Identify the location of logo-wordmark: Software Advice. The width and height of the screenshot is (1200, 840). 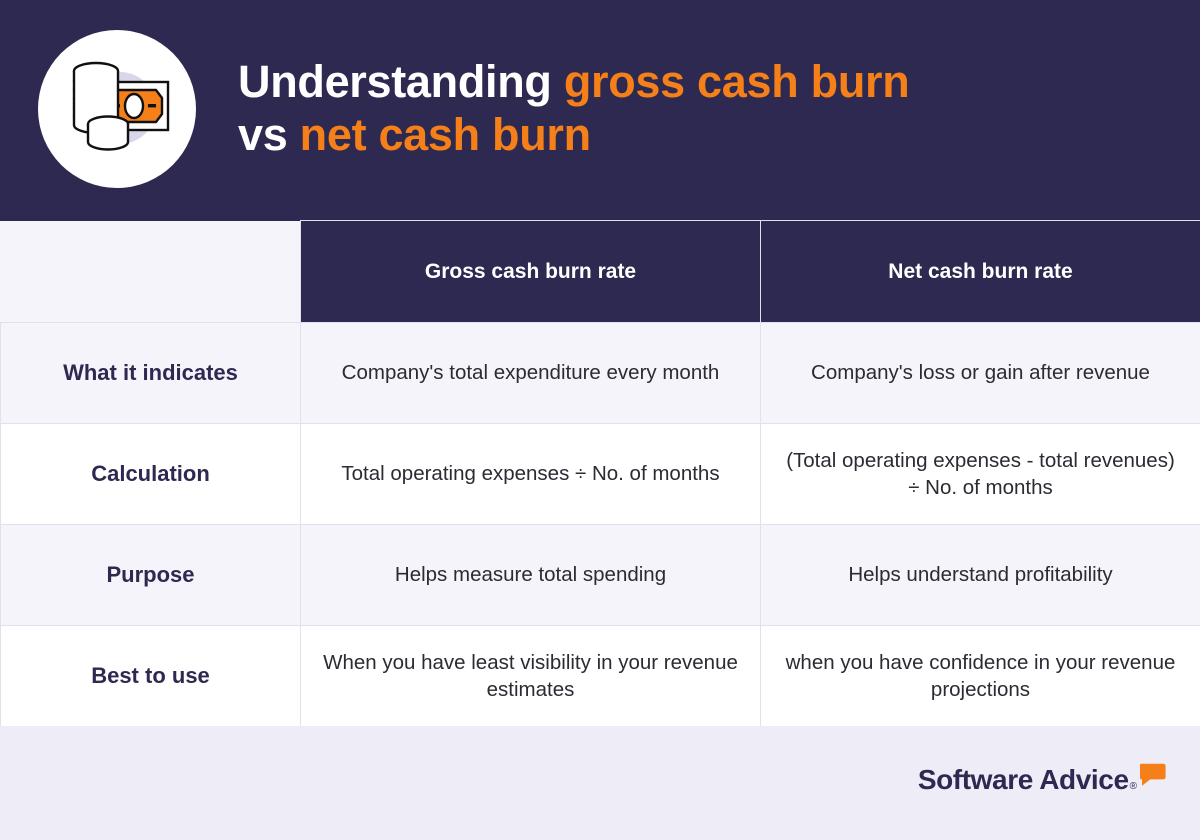
(1023, 779).